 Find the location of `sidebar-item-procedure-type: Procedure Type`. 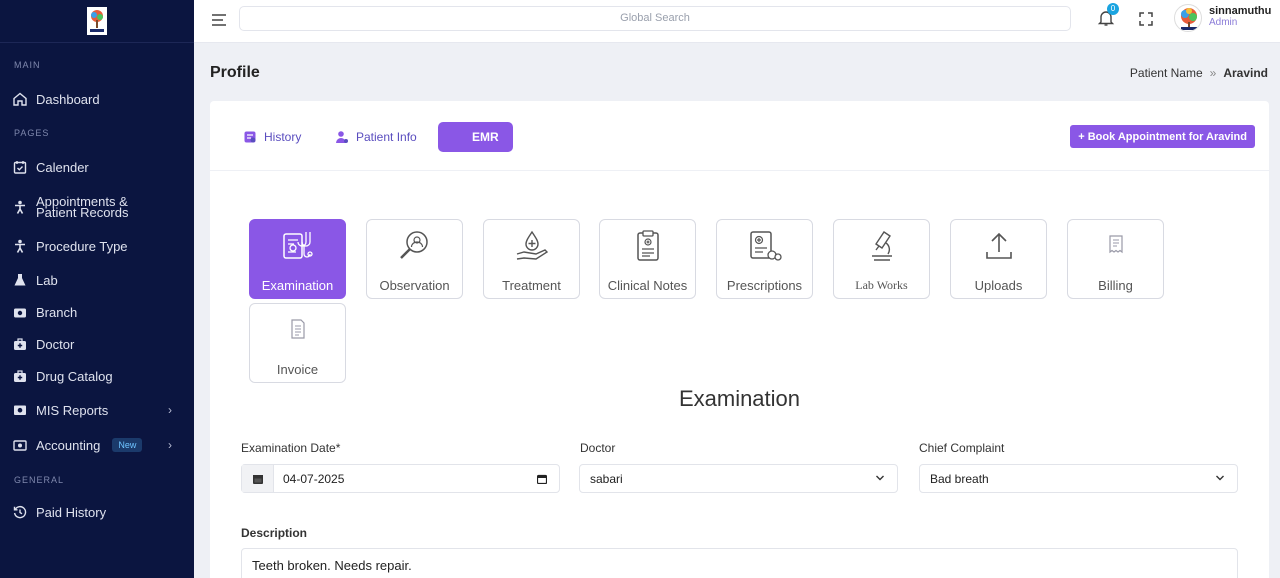

sidebar-item-procedure-type: Procedure Type is located at coordinates (97, 246).